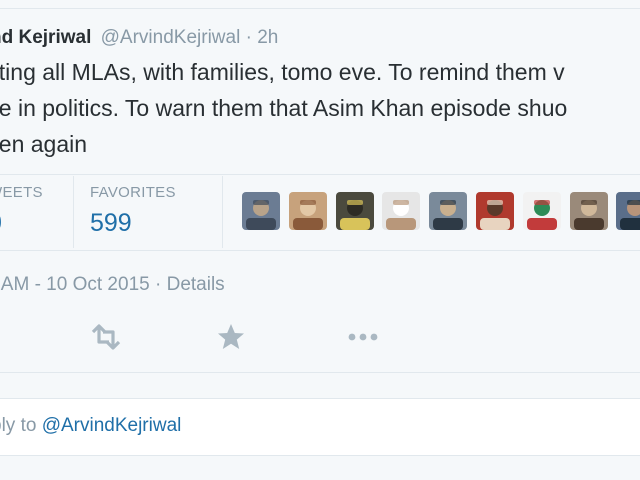 This screenshot has width=640, height=480. I want to click on tweet-text-line: pen again, so click(44, 144).